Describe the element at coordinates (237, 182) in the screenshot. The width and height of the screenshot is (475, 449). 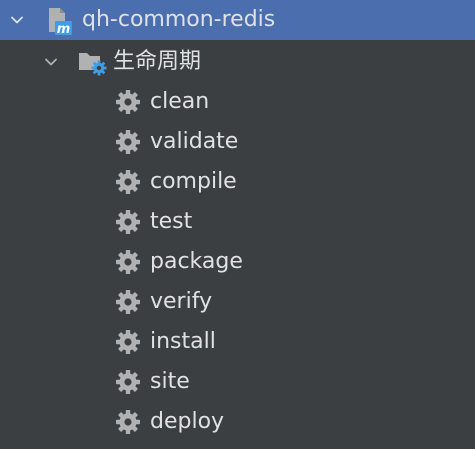
I see `tree-item-phase-compile: compile` at that location.